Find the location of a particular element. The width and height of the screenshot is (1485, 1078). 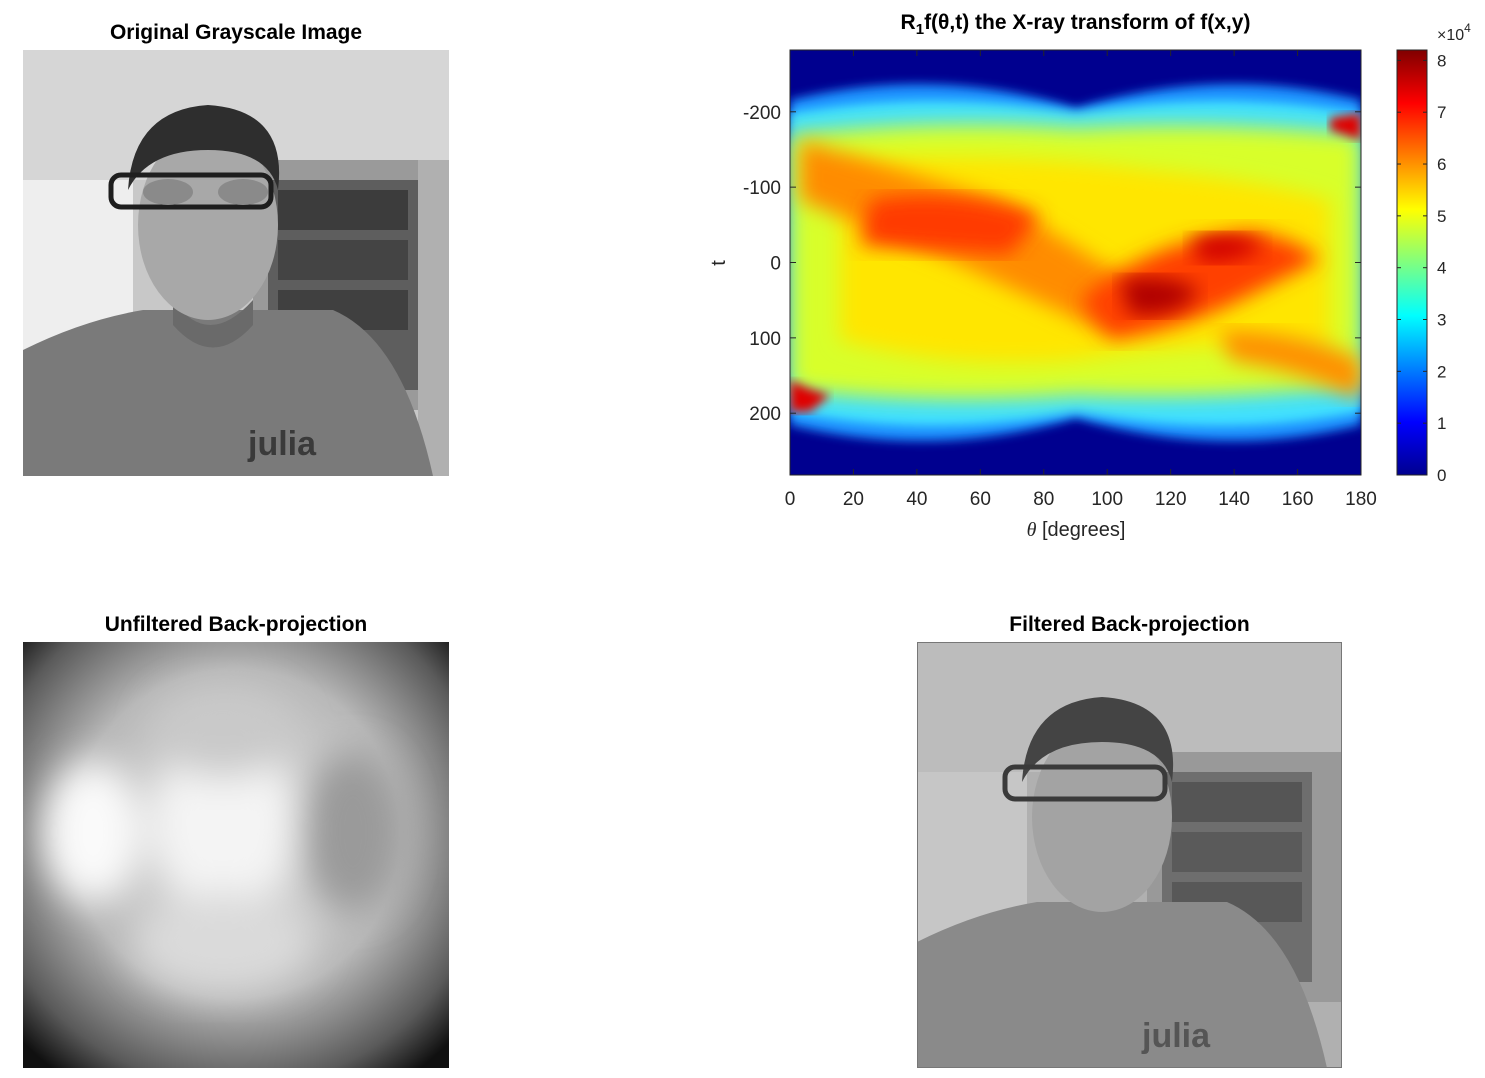

y-tick-label: -200 is located at coordinates (762, 113).